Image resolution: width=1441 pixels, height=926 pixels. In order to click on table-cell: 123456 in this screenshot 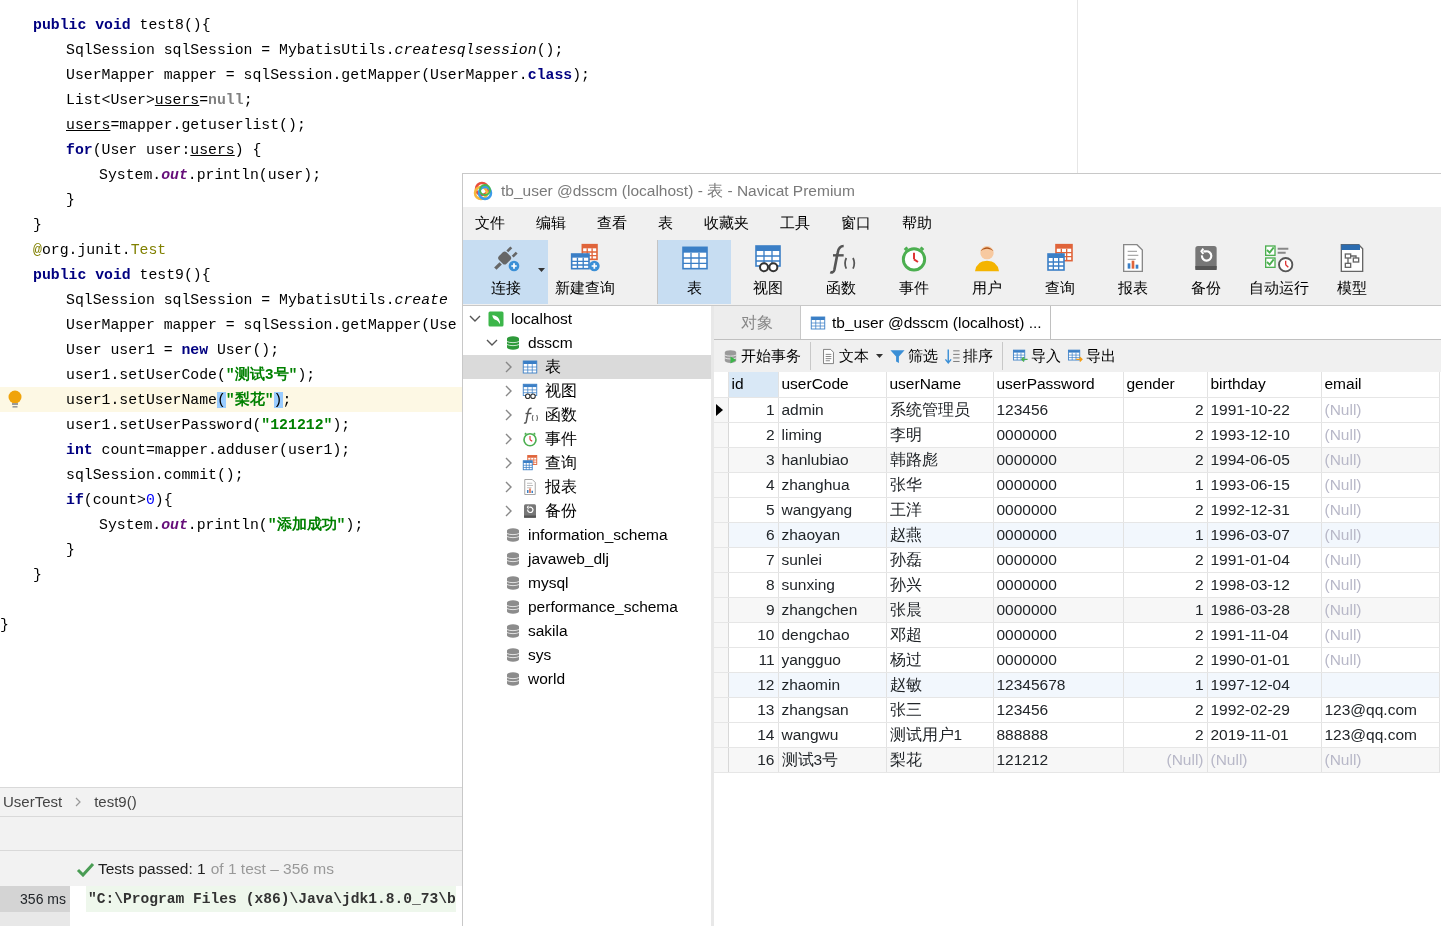, I will do `click(1058, 709)`.